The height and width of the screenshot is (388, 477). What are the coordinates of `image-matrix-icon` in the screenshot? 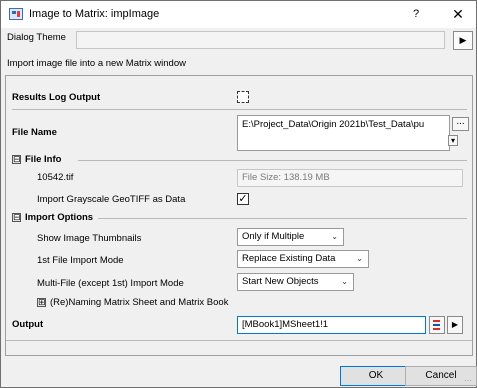 It's located at (16, 14).